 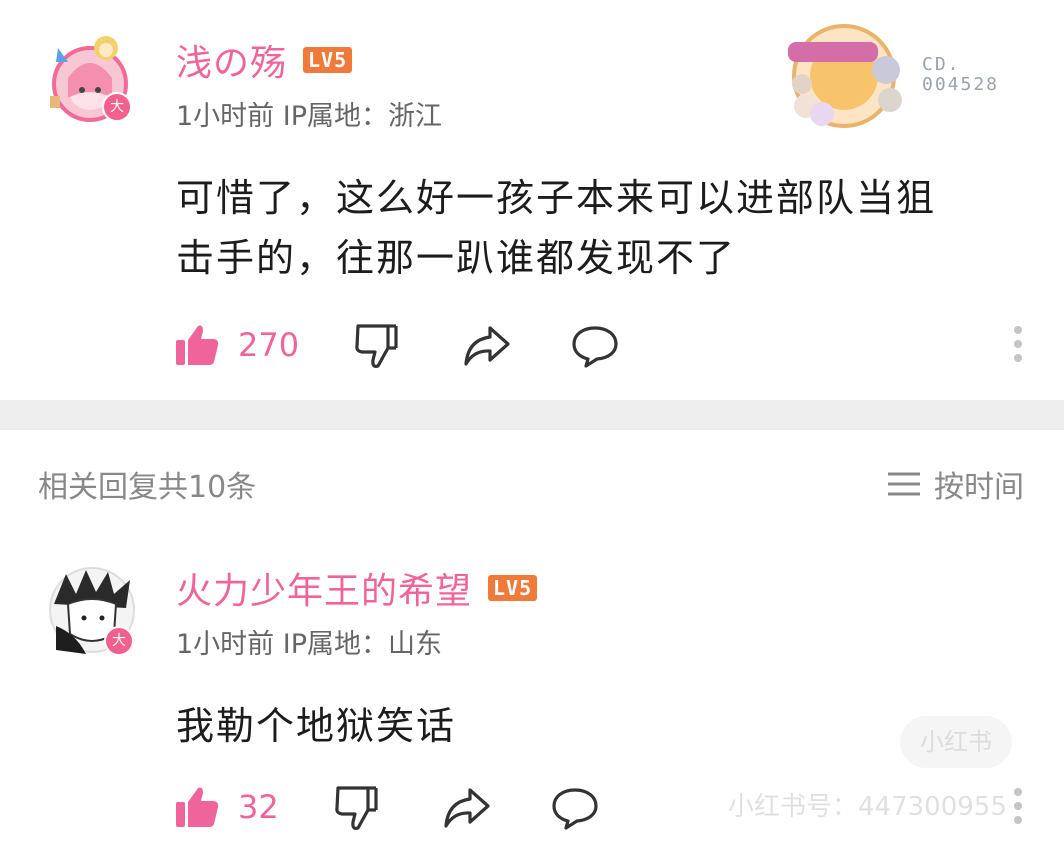 I want to click on like-count: 270, so click(x=269, y=345).